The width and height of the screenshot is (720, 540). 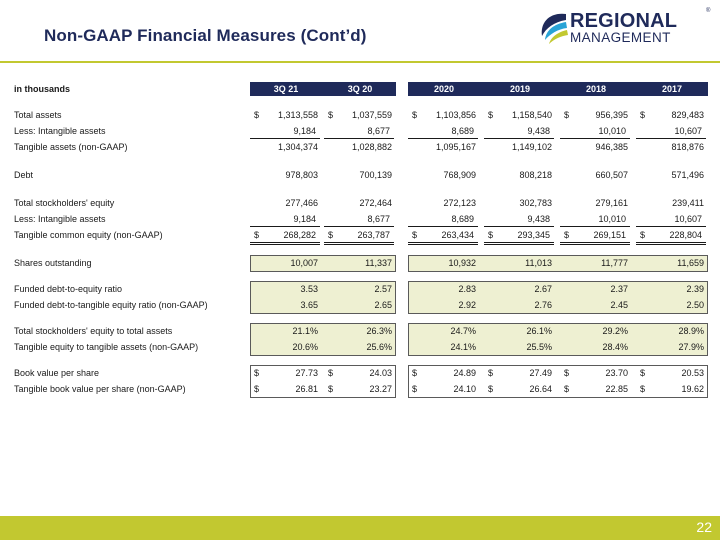 What do you see at coordinates (373, 235) in the screenshot?
I see `value-number: 263,787` at bounding box center [373, 235].